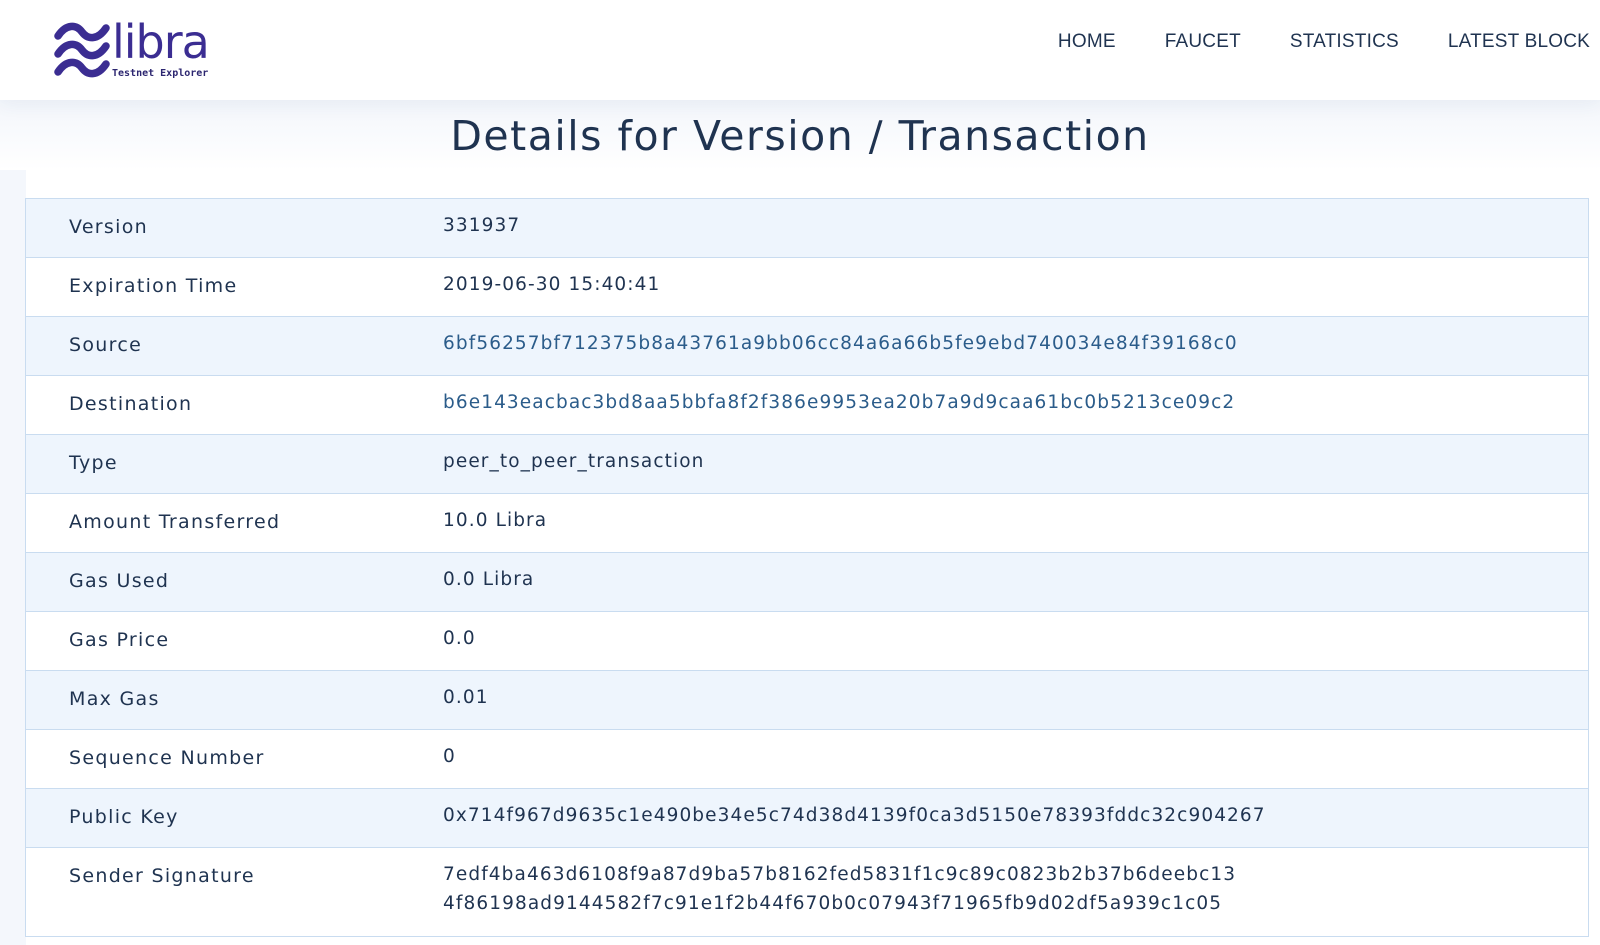 The height and width of the screenshot is (945, 1600). Describe the element at coordinates (807, 464) in the screenshot. I see `detail-row-type: Type peer_to_peer_transaction` at that location.